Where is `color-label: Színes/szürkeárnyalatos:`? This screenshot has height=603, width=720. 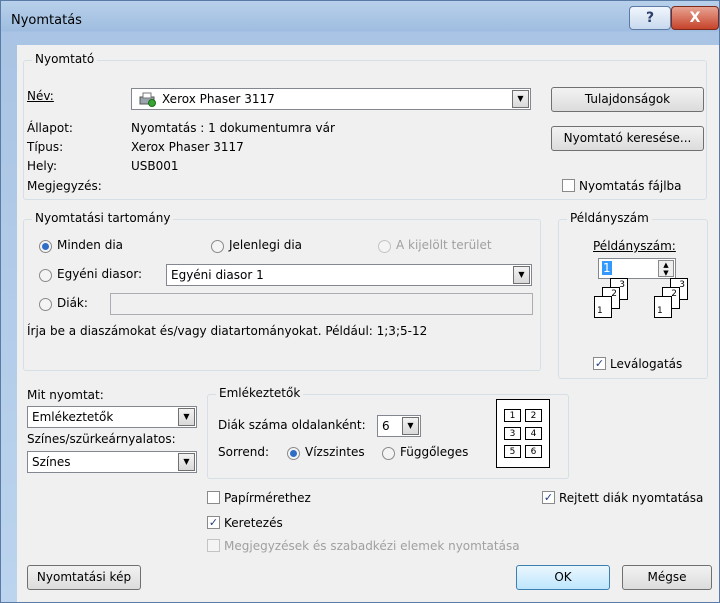
color-label: Színes/szürkeárnyalatos: is located at coordinates (101, 439).